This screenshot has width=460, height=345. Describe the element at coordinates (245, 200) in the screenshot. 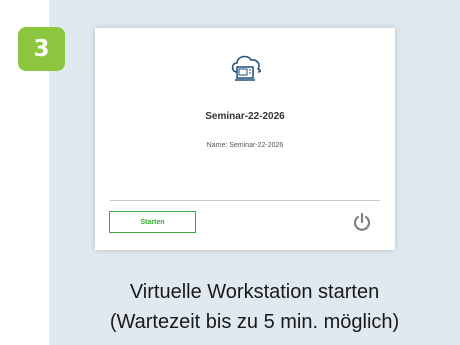

I see `card-divider` at that location.